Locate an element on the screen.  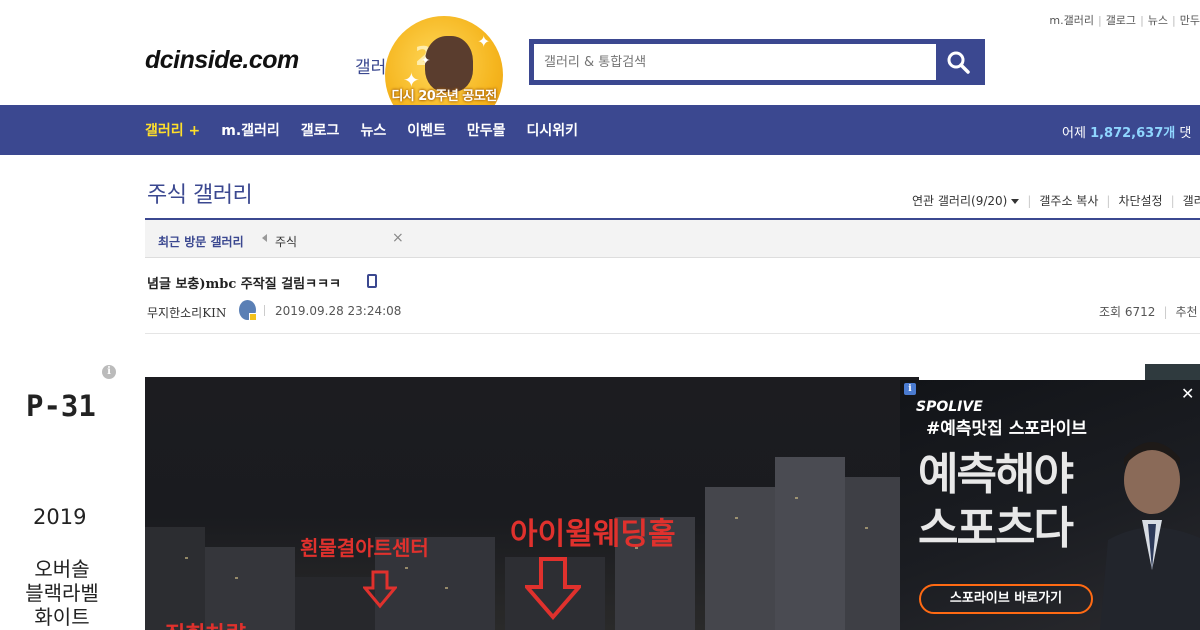
ad-line-3: 화이트 is located at coordinates (62, 617).